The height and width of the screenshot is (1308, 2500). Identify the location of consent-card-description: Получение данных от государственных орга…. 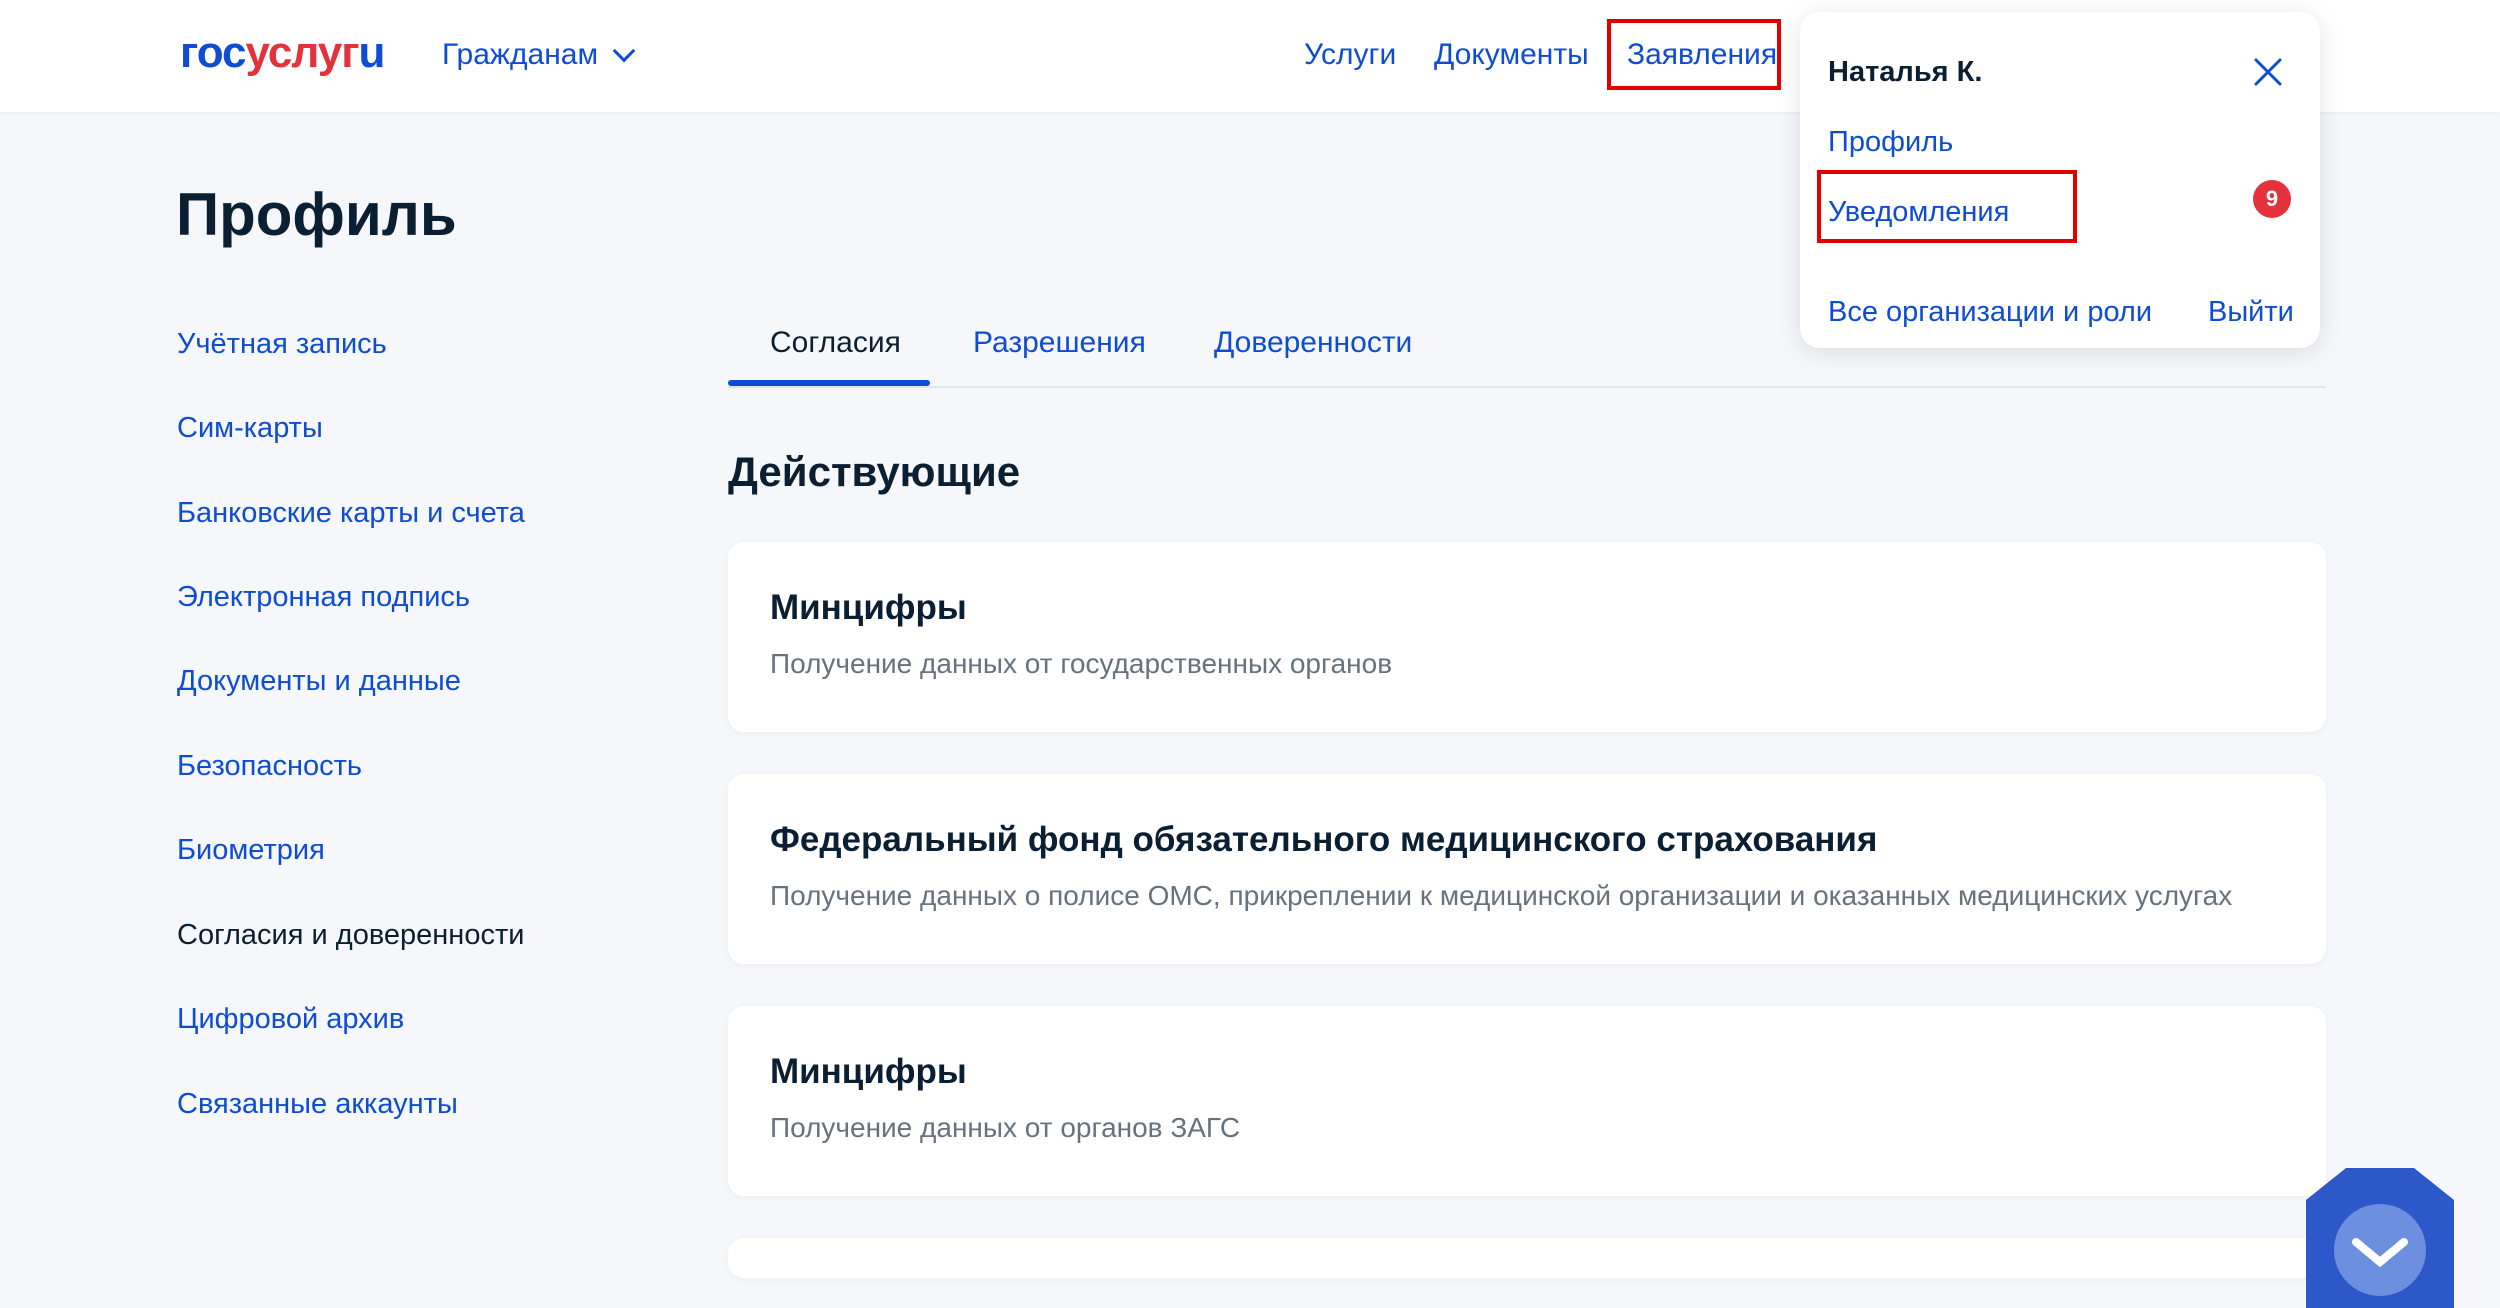
(1081, 663).